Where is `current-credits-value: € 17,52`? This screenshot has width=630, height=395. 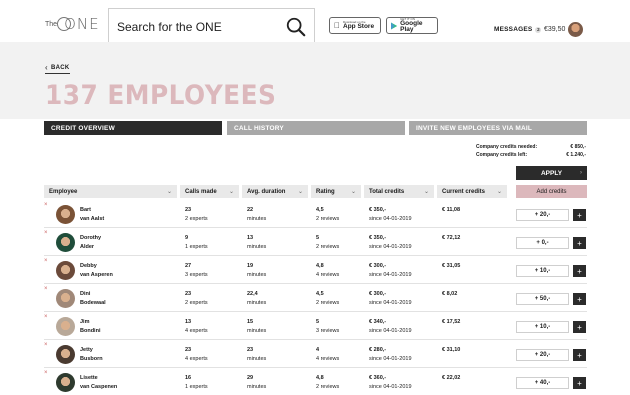 current-credits-value: € 17,52 is located at coordinates (451, 322).